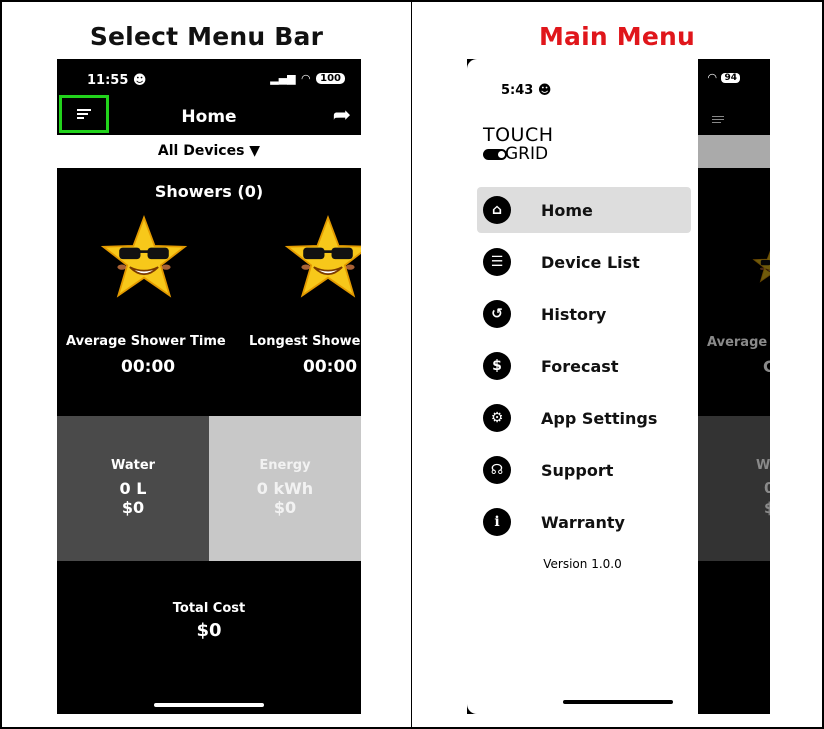 This screenshot has height=729, width=824. What do you see at coordinates (497, 522) in the screenshot?
I see `info-icon: i` at bounding box center [497, 522].